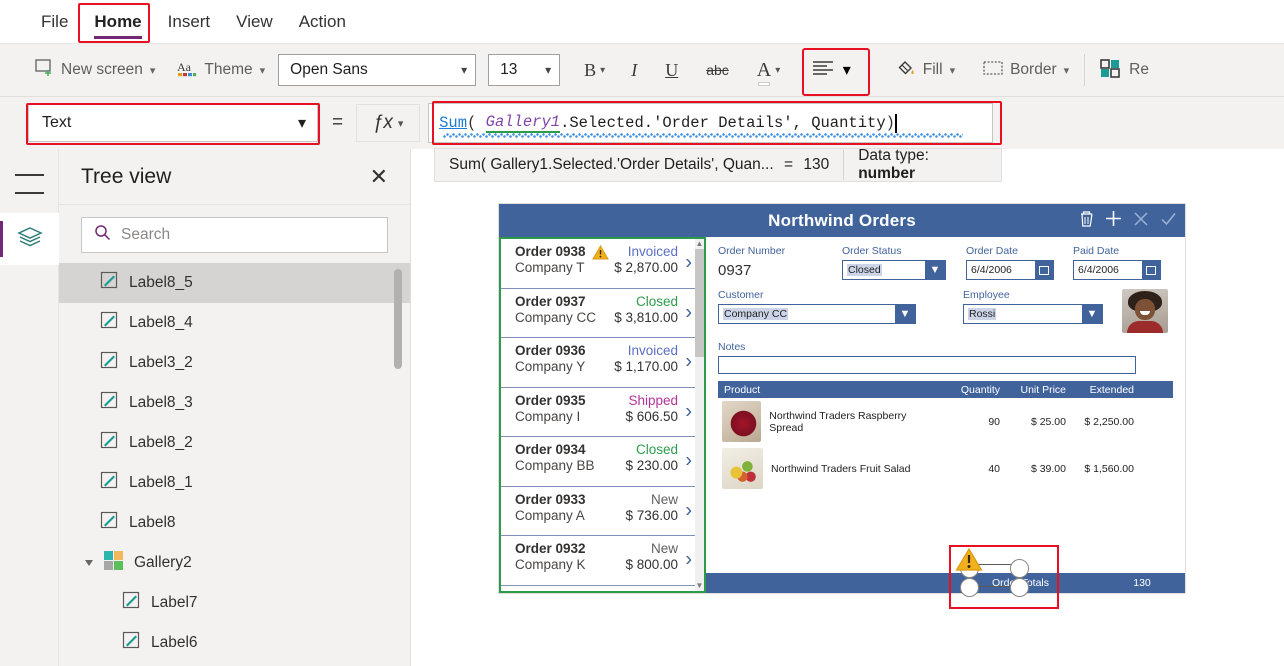 The width and height of the screenshot is (1284, 666). What do you see at coordinates (377, 70) in the screenshot?
I see `font-family-select: Open Sans ▾` at bounding box center [377, 70].